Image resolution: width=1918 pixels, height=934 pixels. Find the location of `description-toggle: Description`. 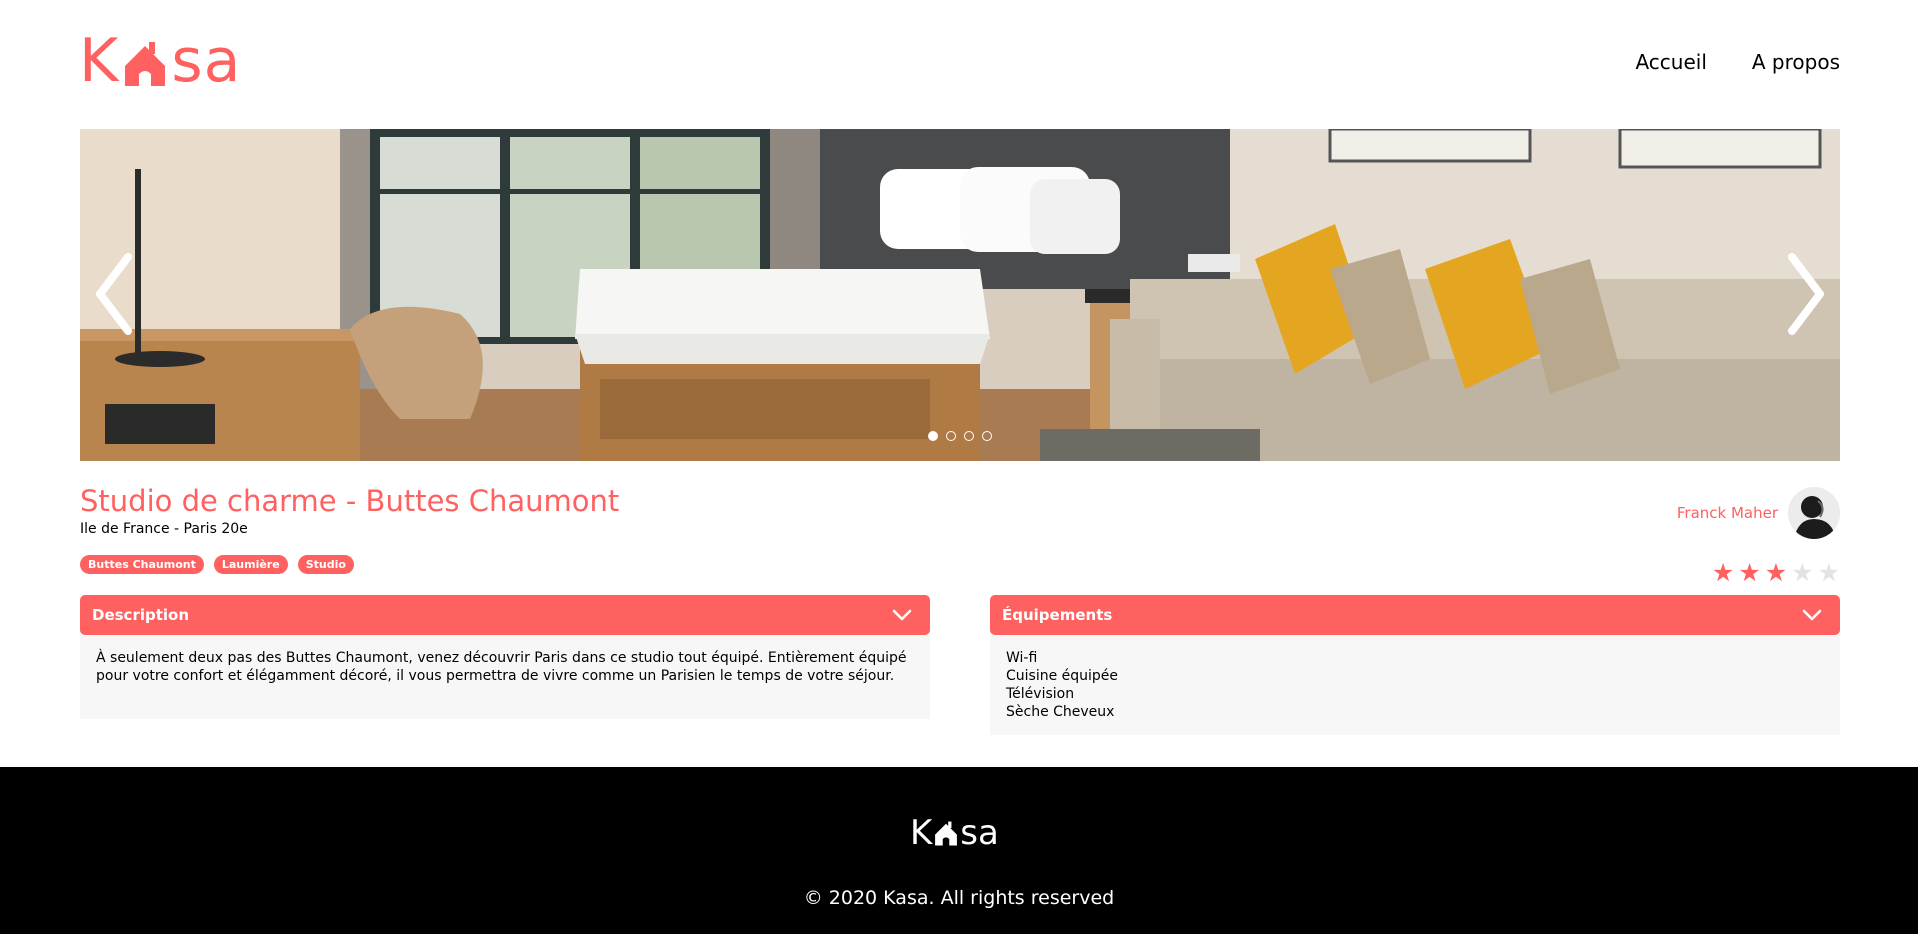

description-toggle: Description is located at coordinates (505, 615).